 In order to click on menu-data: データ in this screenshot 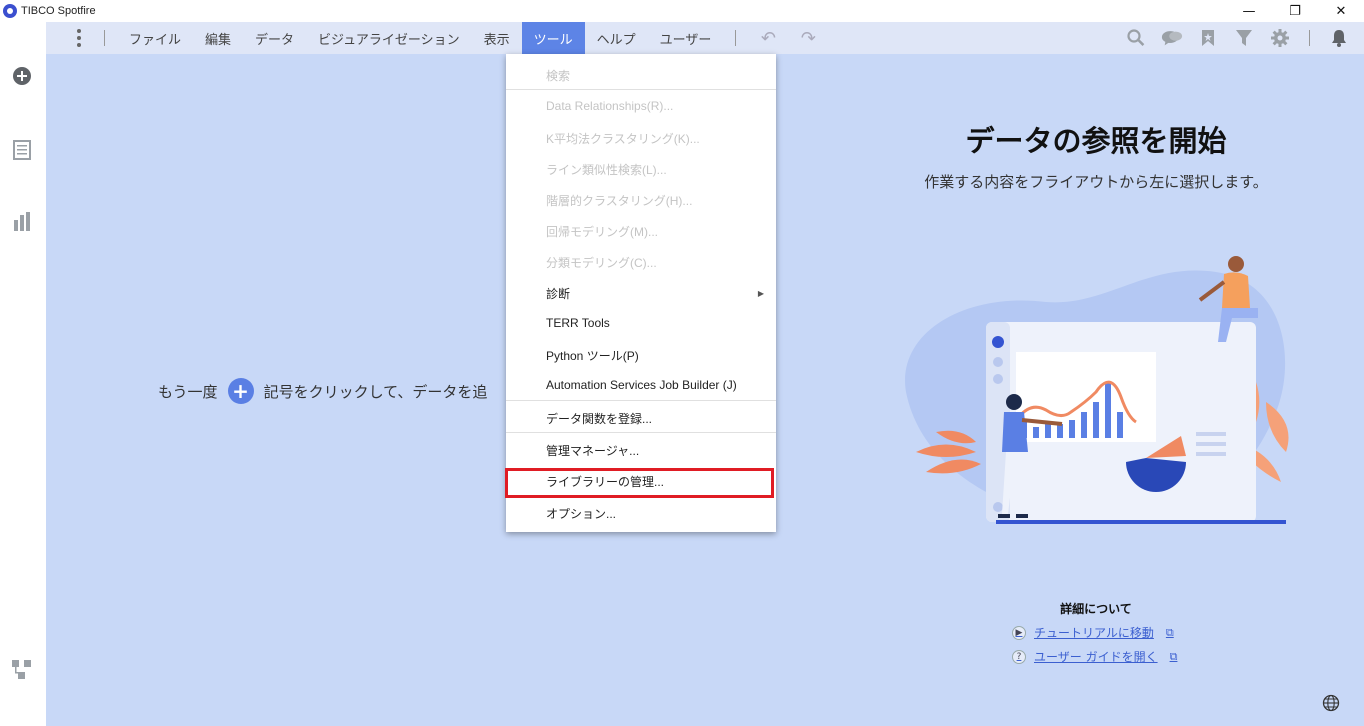, I will do `click(274, 38)`.